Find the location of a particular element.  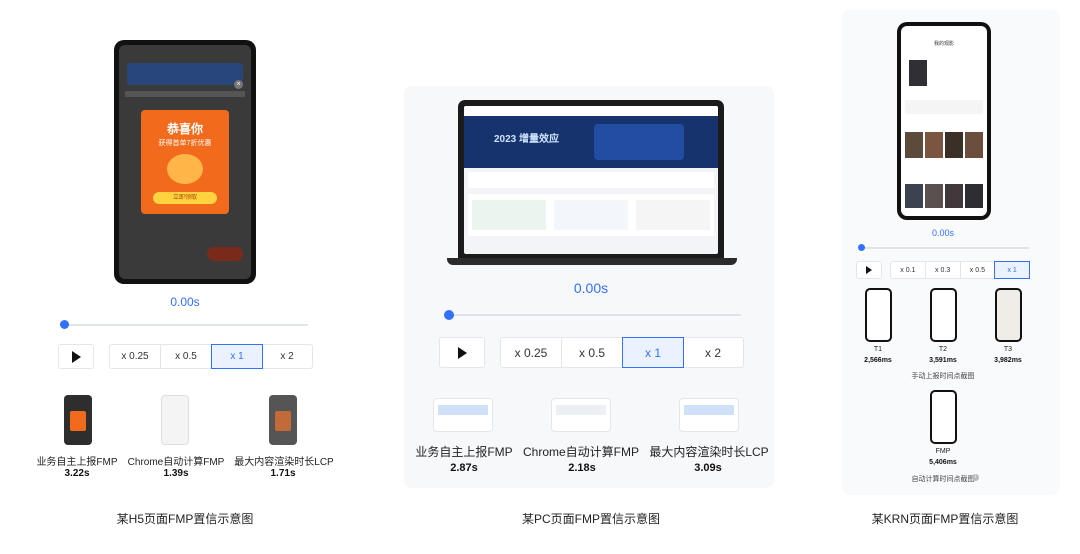

h5-bottom-button is located at coordinates (225, 254).